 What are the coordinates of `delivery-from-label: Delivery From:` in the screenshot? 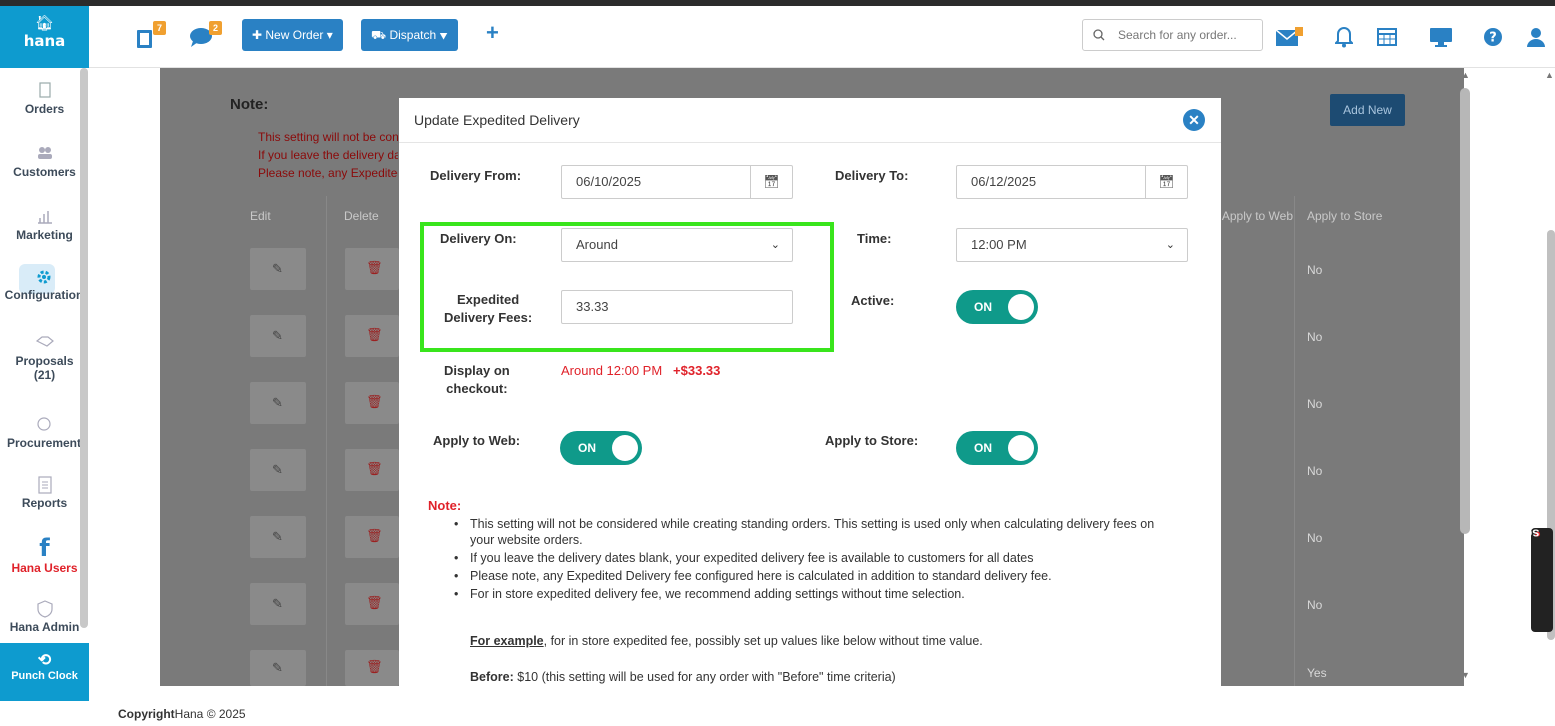 It's located at (476, 175).